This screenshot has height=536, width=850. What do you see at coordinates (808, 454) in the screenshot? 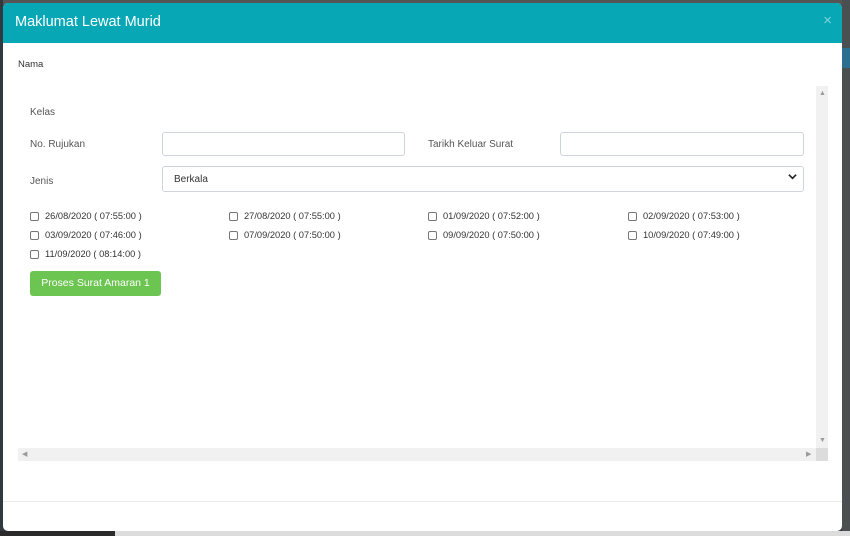
I see `scroll-right-arrow: ▶` at bounding box center [808, 454].